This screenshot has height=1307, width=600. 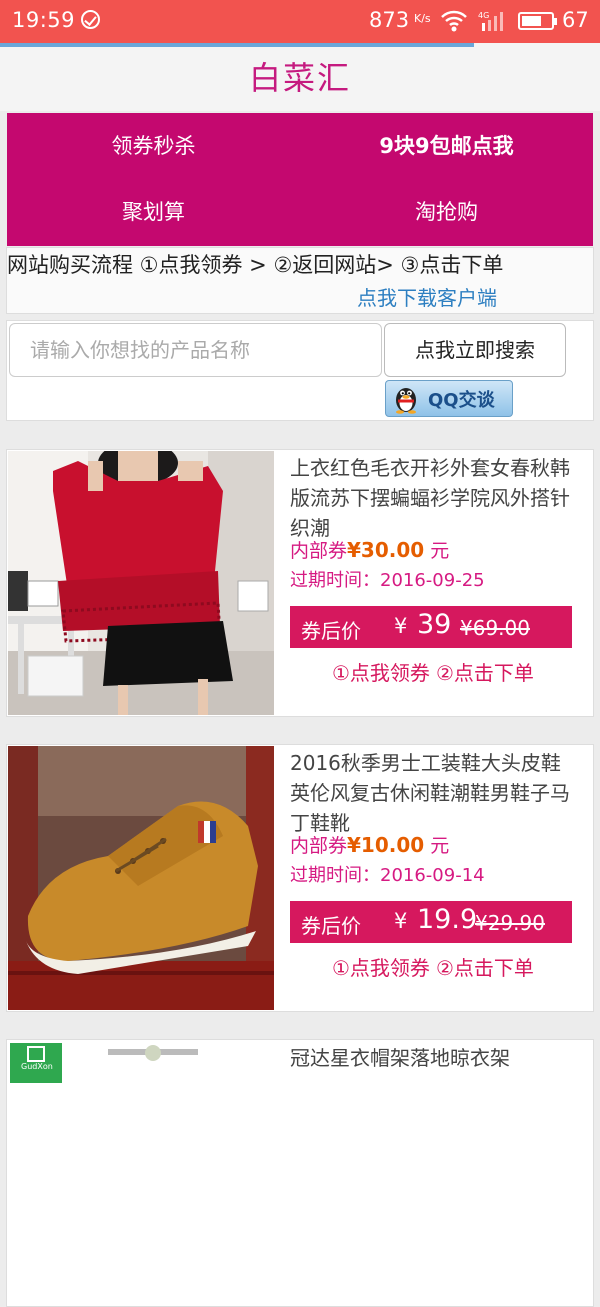 I want to click on status-bar: 19:59 873 K/s 4G 67, so click(x=300, y=21).